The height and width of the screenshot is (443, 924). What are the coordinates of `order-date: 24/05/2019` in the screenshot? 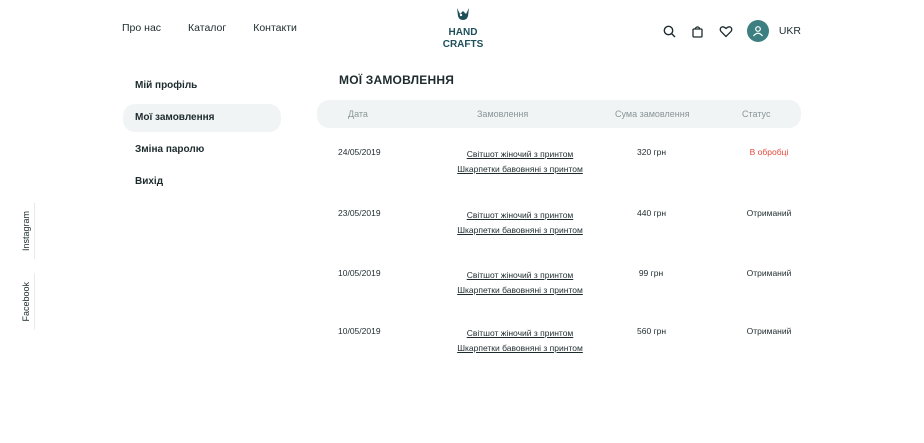 It's located at (359, 152).